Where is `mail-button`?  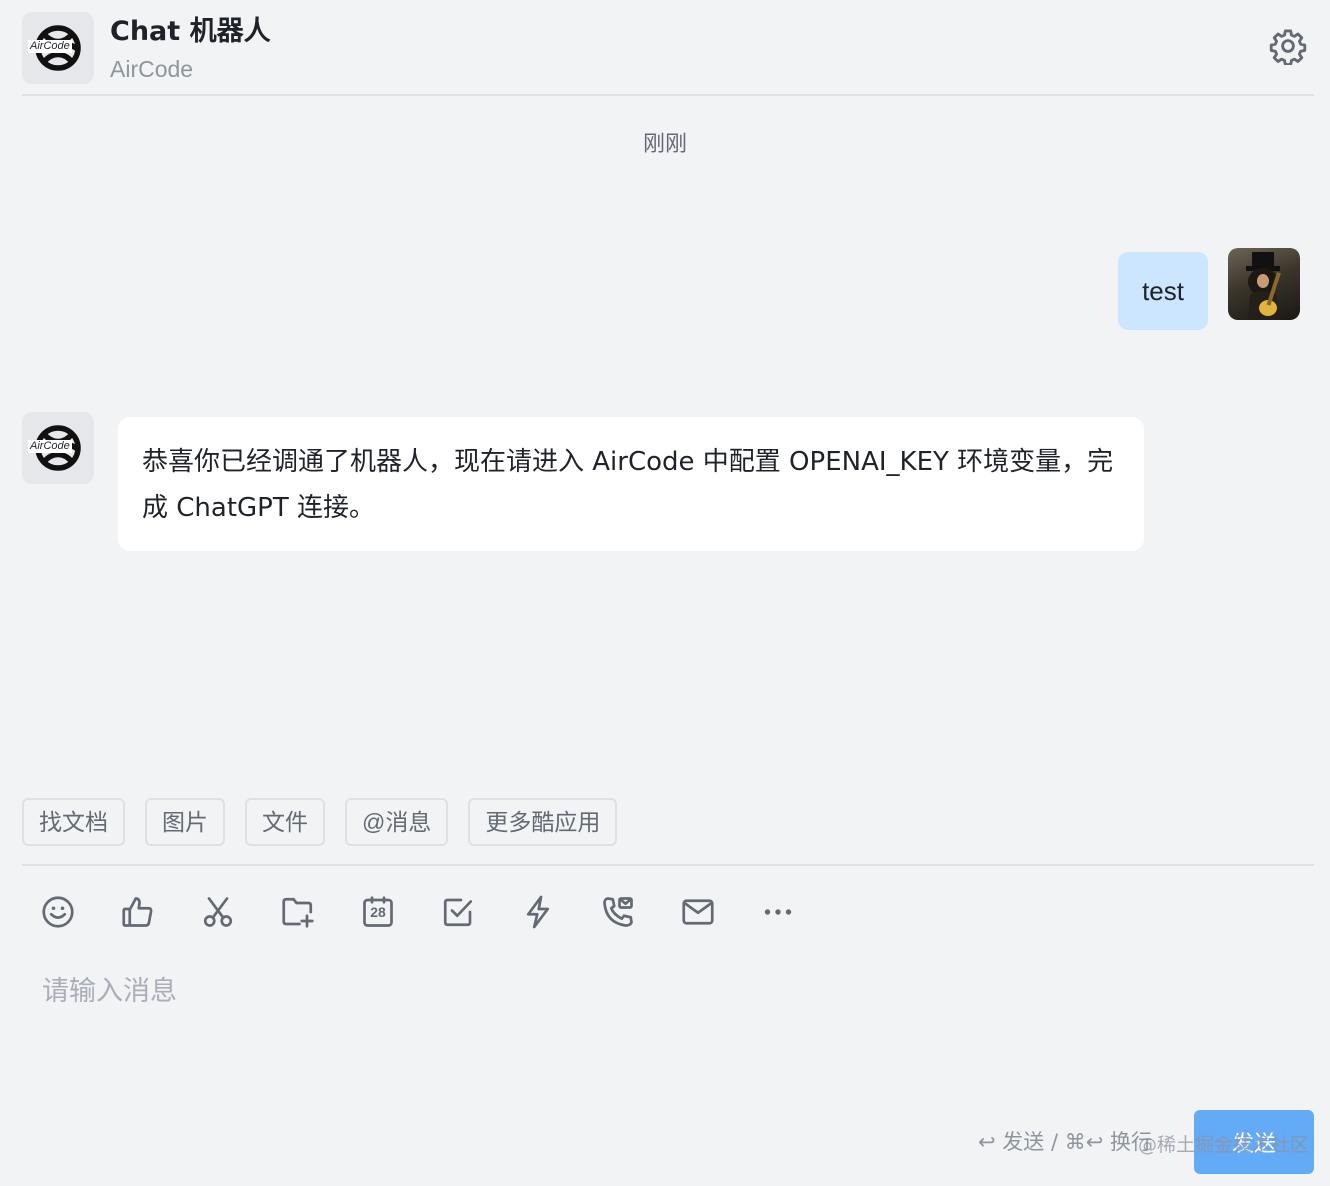
mail-button is located at coordinates (698, 912).